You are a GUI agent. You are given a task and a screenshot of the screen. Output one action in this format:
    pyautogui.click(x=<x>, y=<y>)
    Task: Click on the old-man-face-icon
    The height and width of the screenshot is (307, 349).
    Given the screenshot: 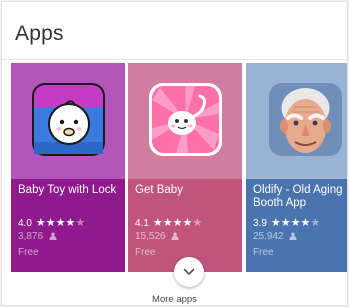 What is the action you would take?
    pyautogui.click(x=305, y=119)
    